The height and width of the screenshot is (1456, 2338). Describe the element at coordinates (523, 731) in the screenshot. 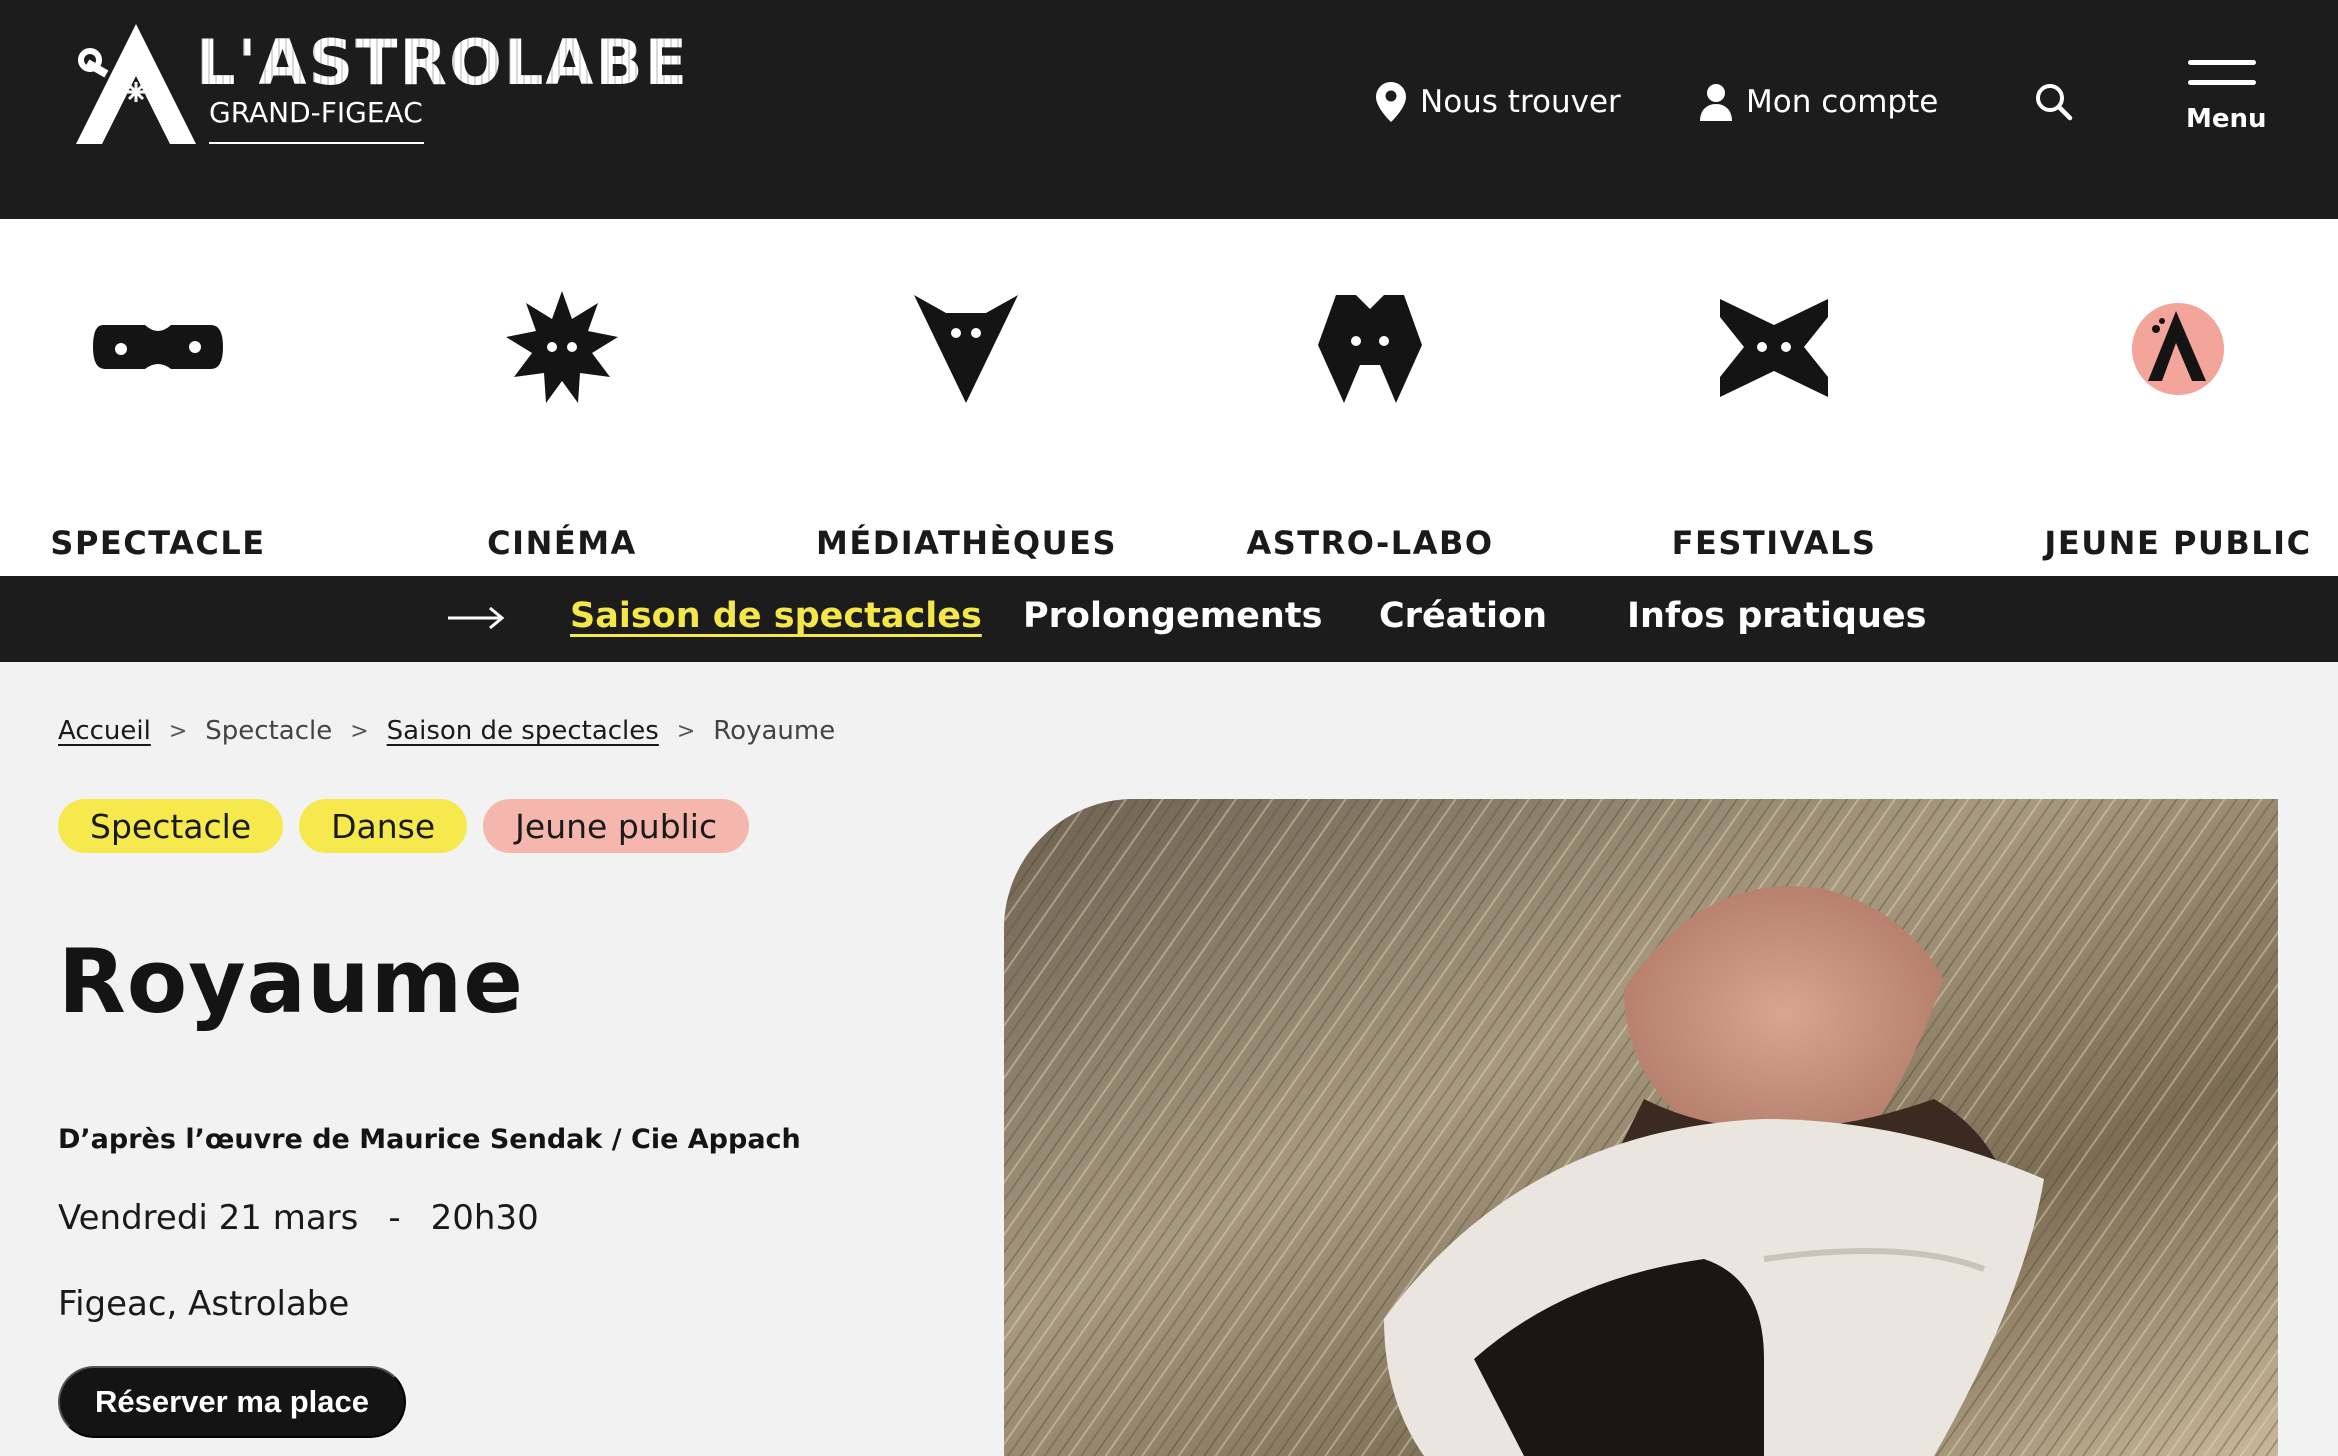

I see `breadcrumb-saison: Saison de spectacles` at that location.